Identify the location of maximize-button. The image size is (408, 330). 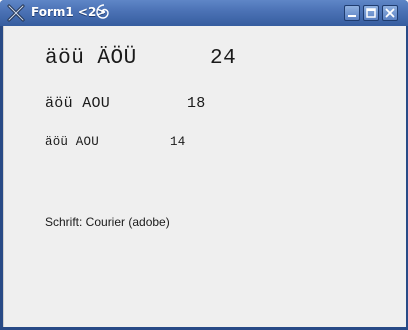
(371, 13).